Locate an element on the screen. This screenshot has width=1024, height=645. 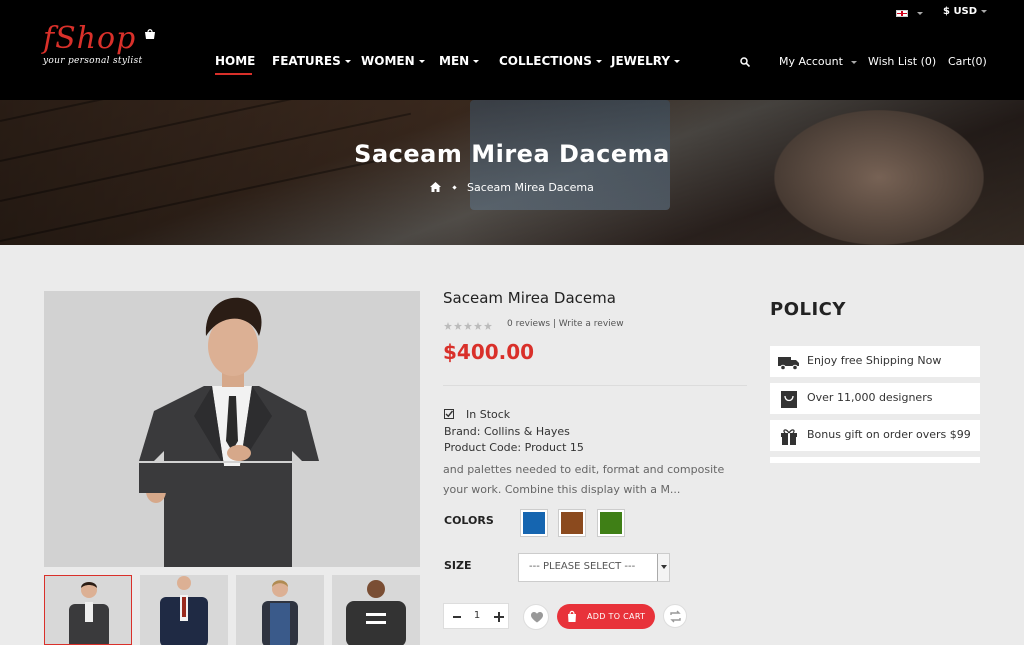
nav-item-label: MEN is located at coordinates (454, 61).